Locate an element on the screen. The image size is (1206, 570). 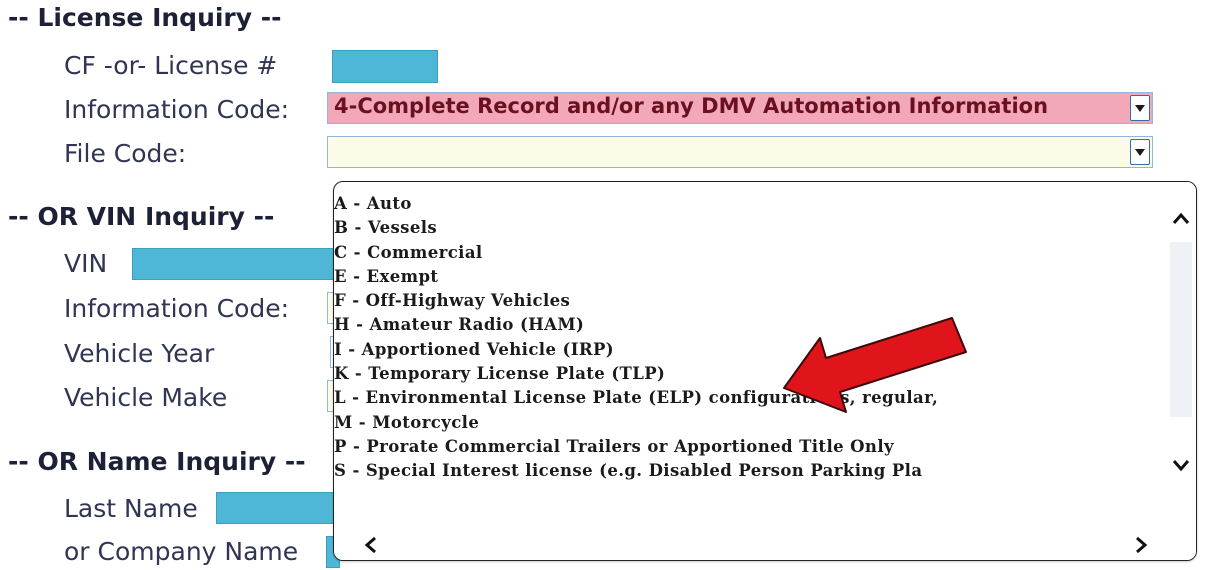
name-inquiry-title: -- OR Name Inquiry -- is located at coordinates (157, 461).